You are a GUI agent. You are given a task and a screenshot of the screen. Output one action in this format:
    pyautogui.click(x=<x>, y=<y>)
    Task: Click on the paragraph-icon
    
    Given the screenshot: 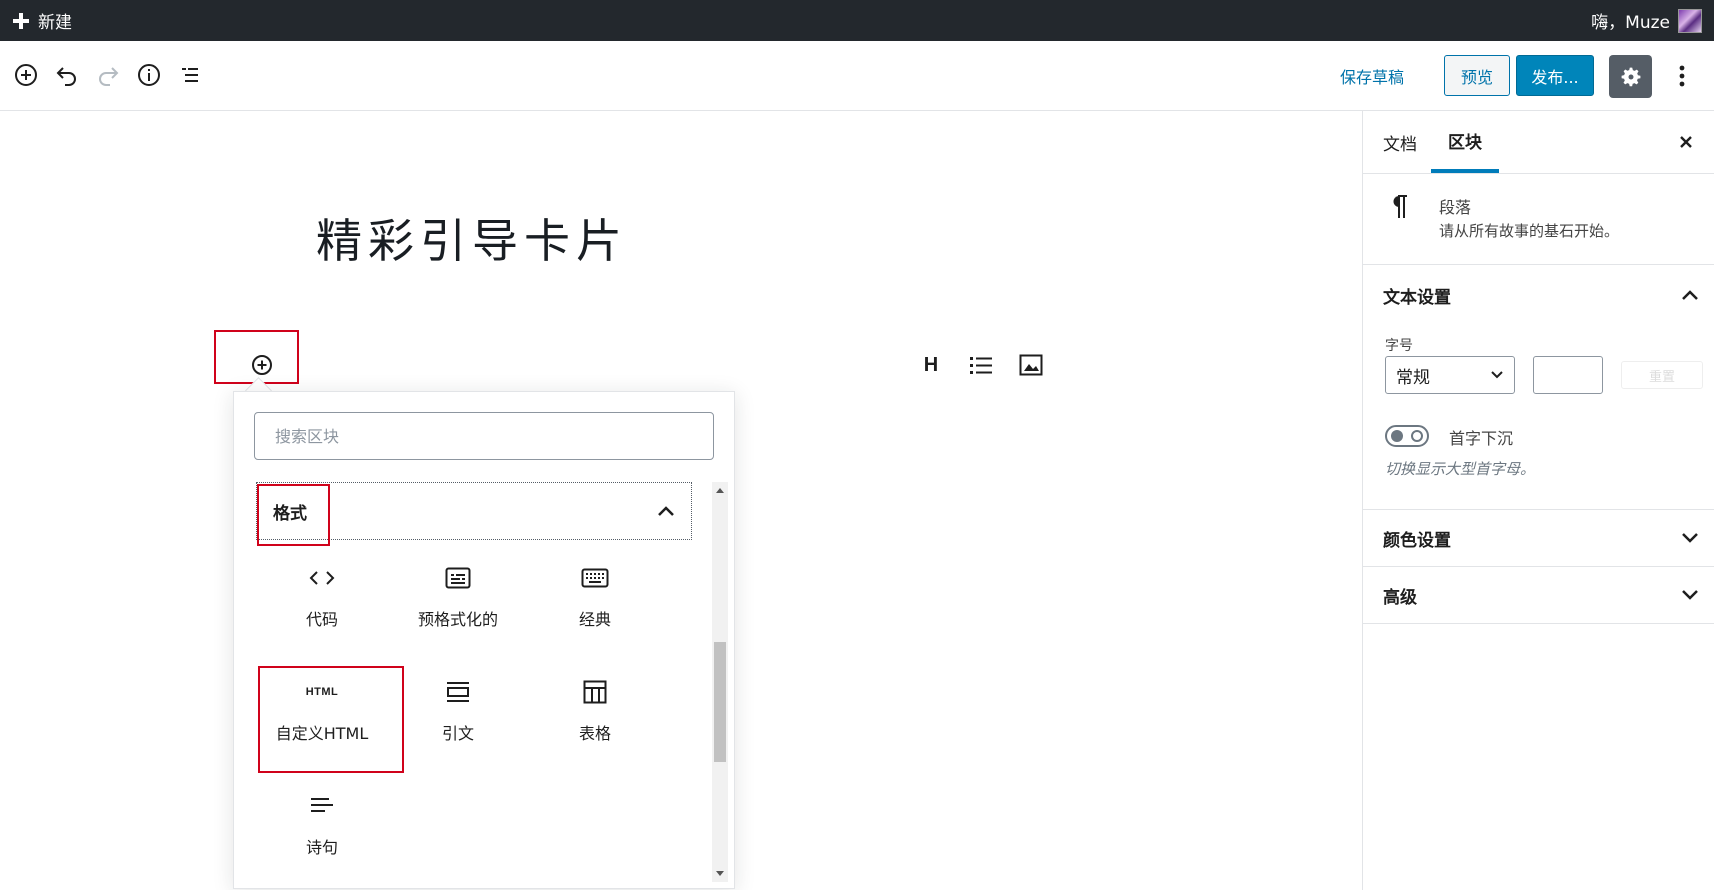 What is the action you would take?
    pyautogui.click(x=1399, y=207)
    